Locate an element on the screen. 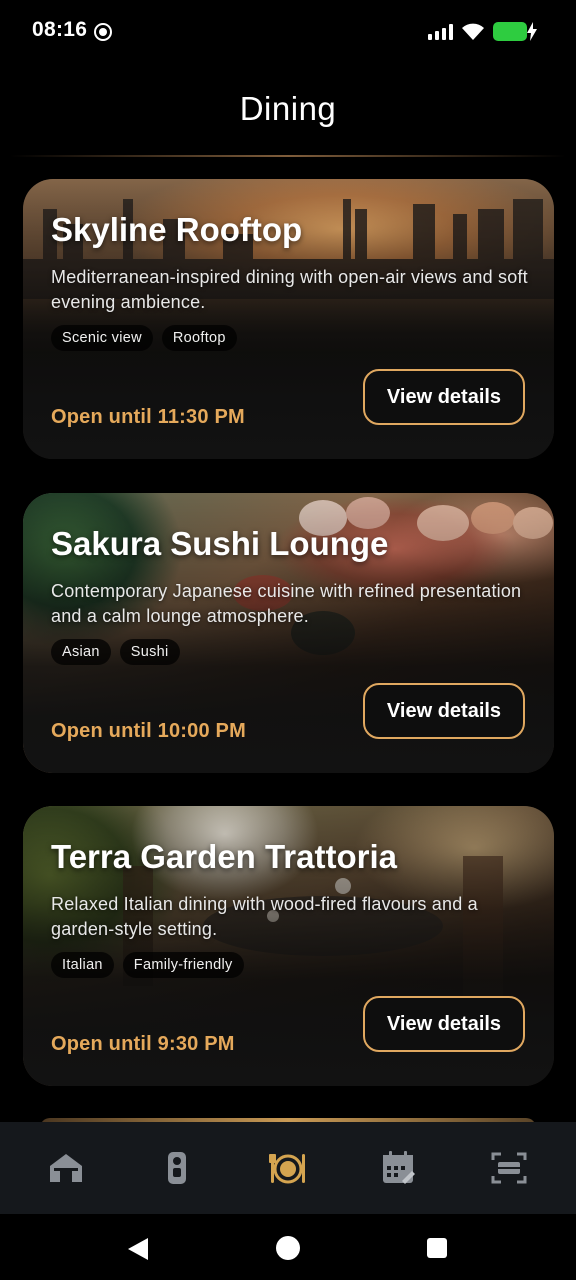  nav-home is located at coordinates (66, 1168).